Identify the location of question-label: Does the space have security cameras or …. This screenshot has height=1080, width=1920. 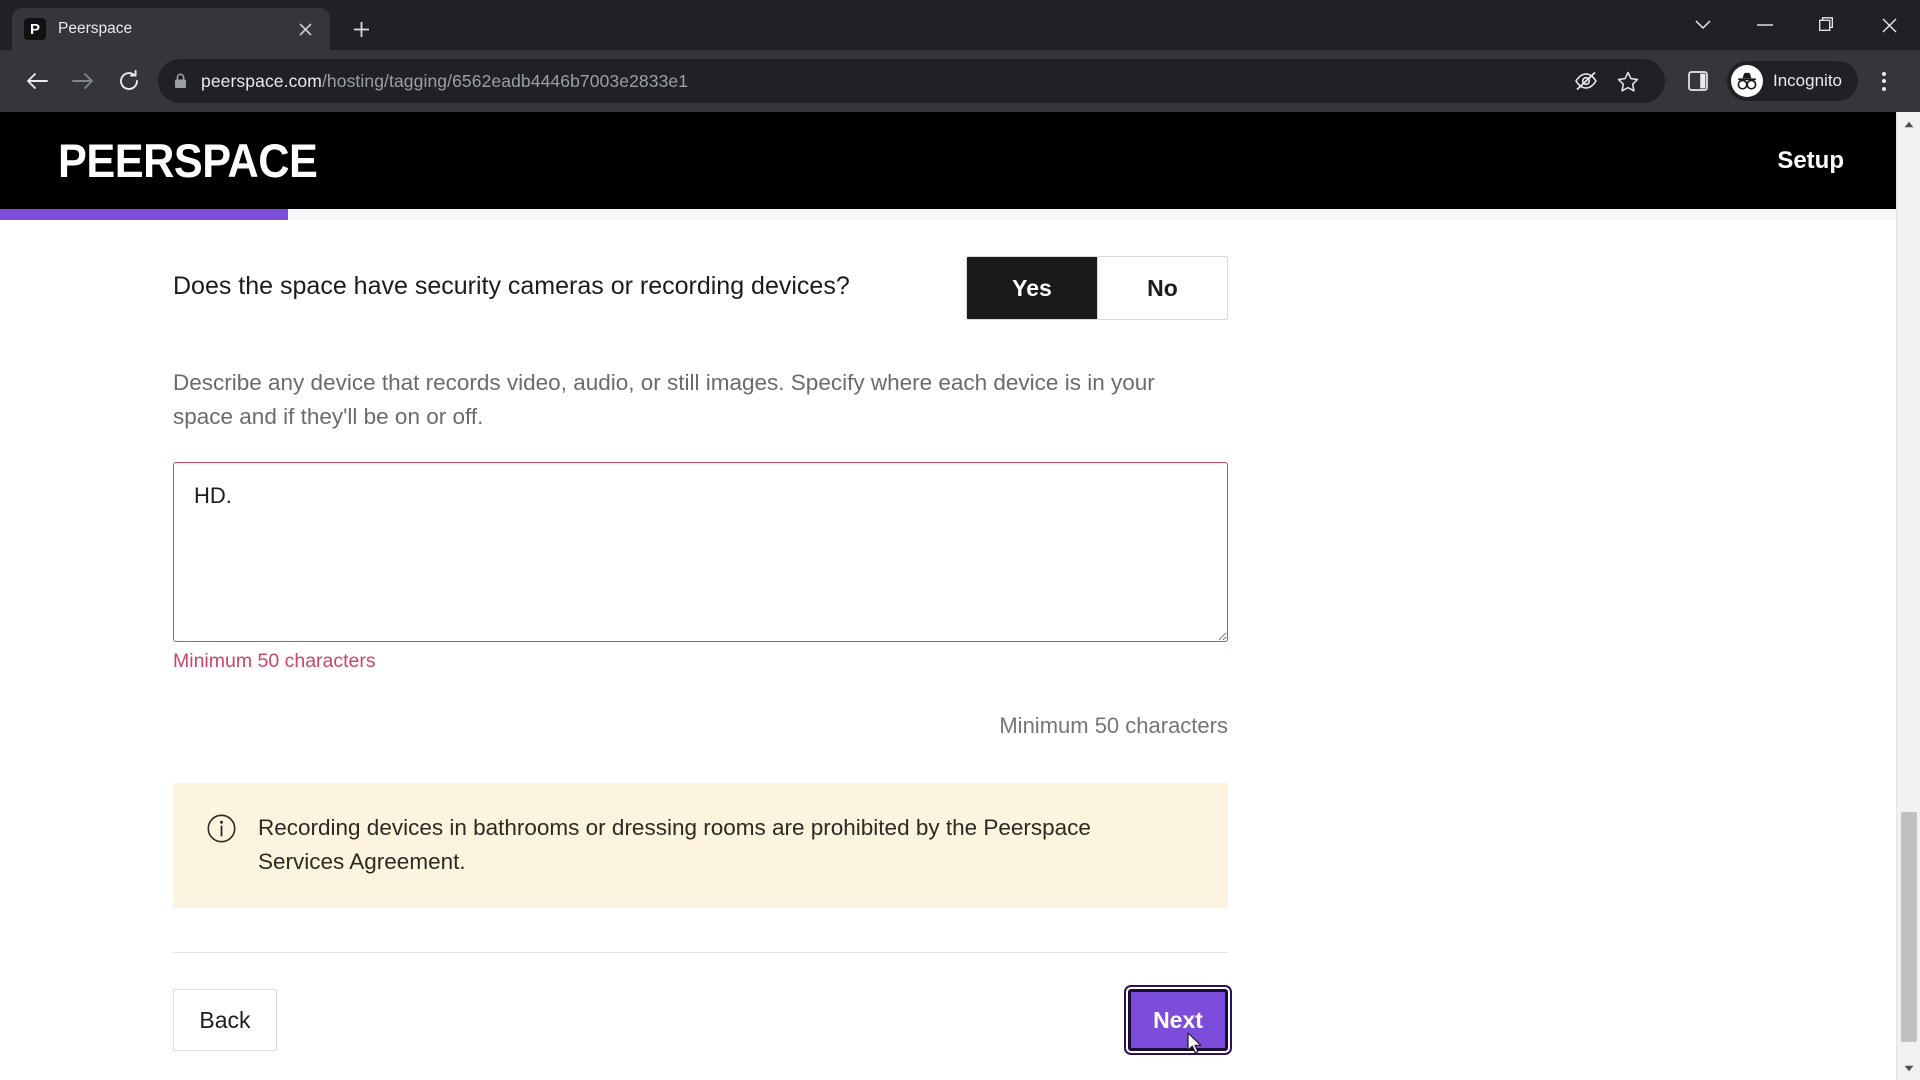
(511, 286).